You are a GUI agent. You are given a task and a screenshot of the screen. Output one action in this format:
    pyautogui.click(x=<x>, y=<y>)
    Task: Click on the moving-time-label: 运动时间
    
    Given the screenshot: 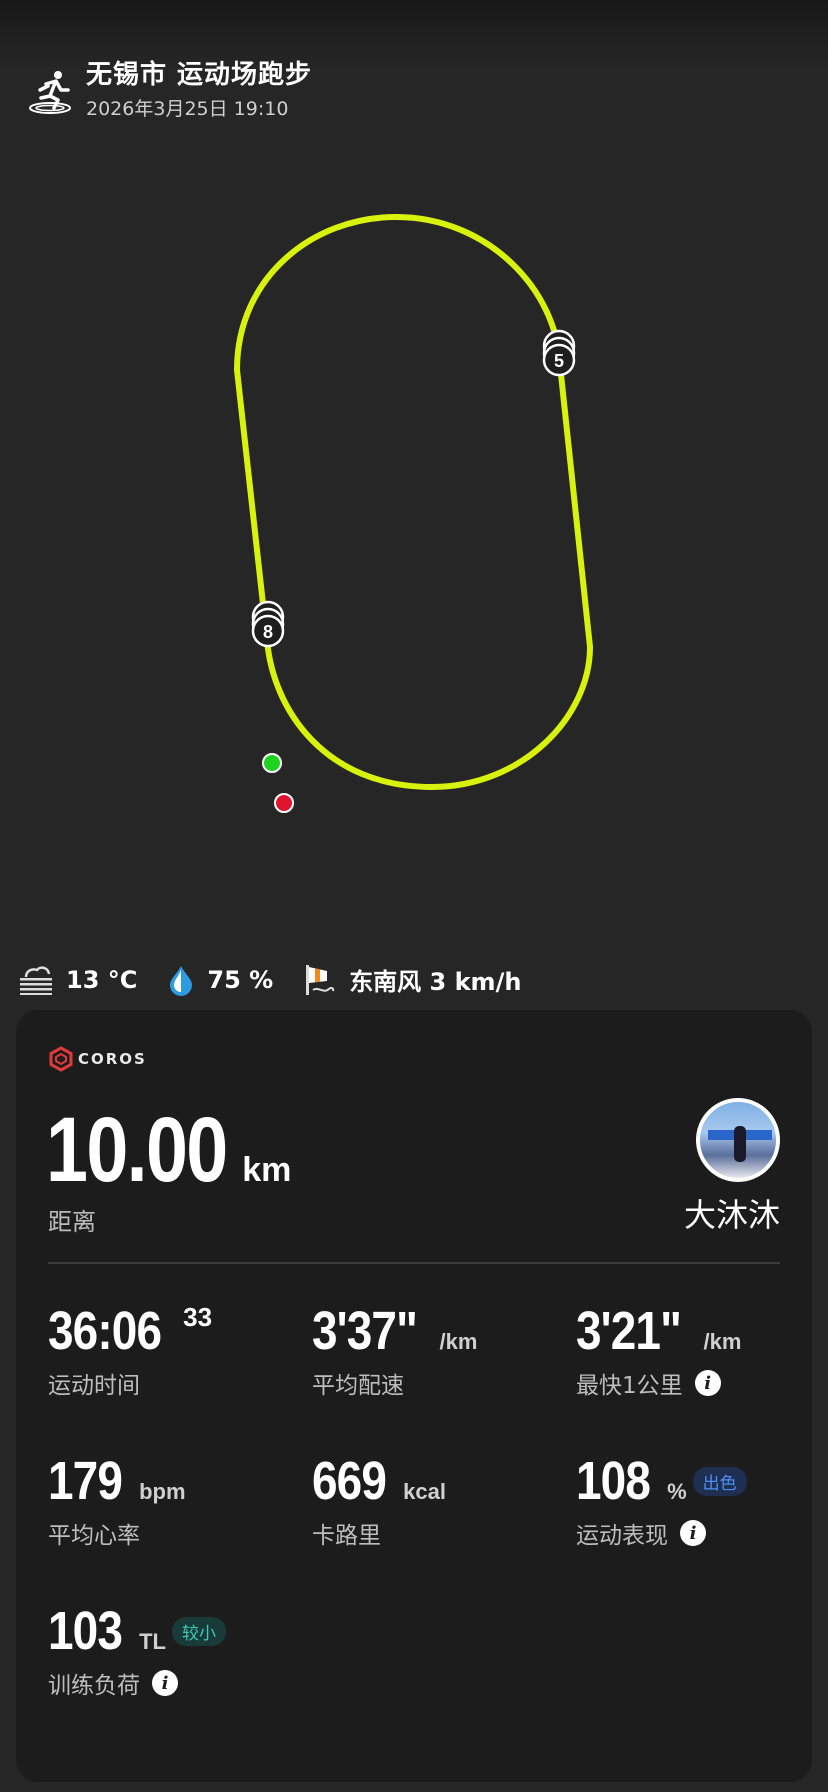 What is the action you would take?
    pyautogui.click(x=94, y=1386)
    